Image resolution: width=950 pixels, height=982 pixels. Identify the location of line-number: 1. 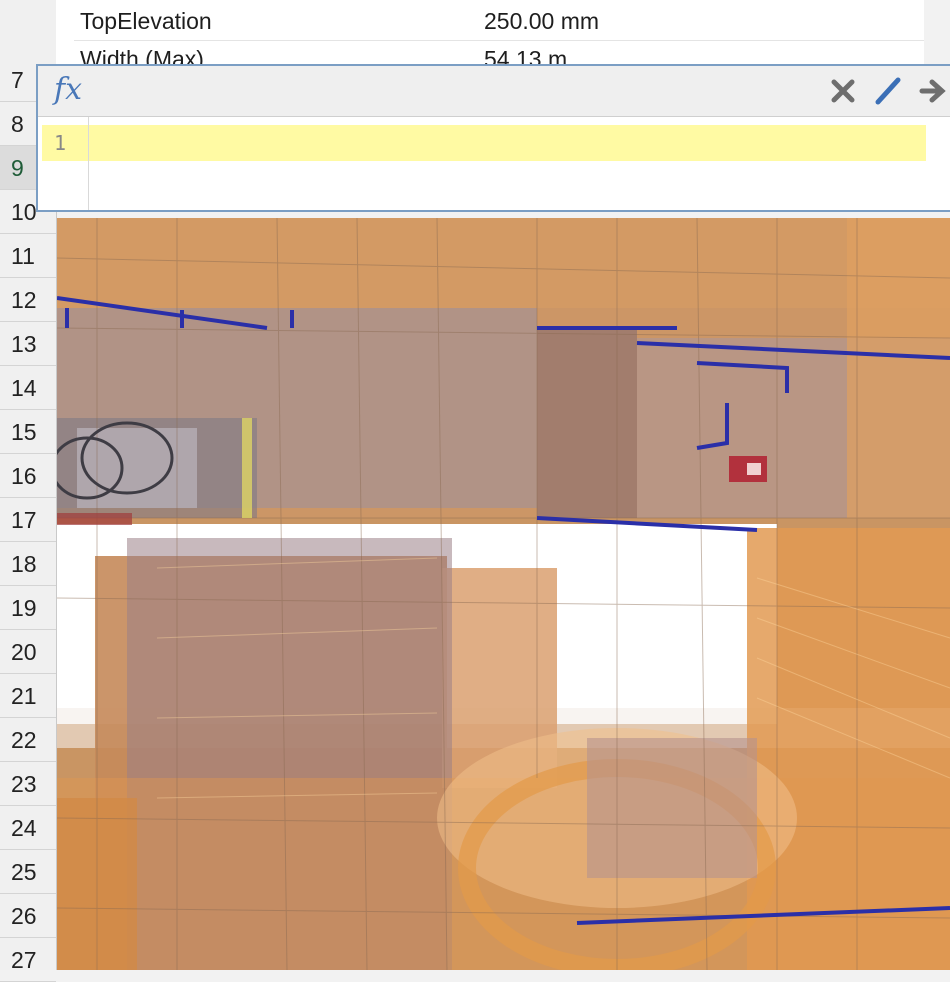
(60, 143).